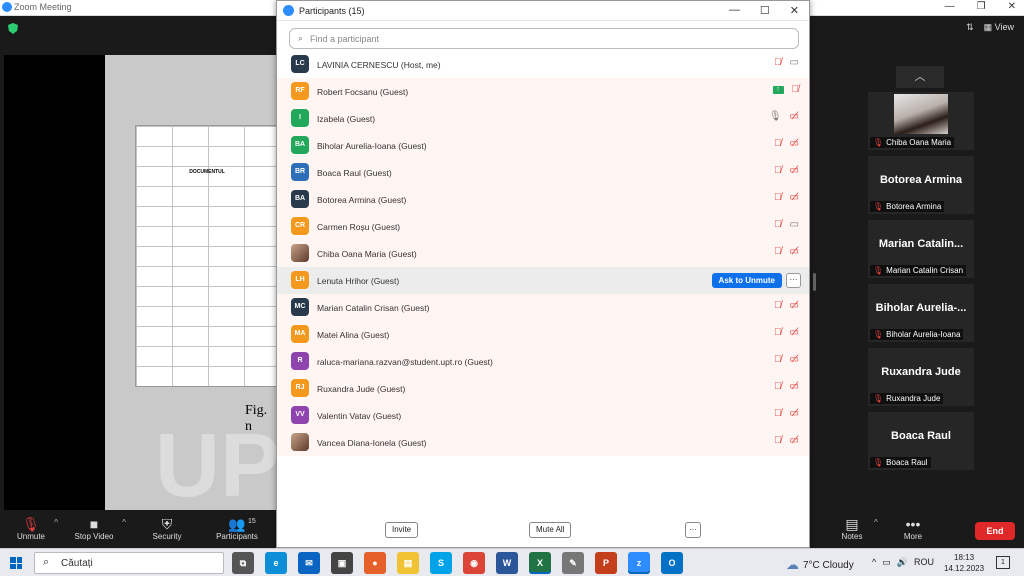 The image size is (1024, 576). Describe the element at coordinates (13, 28) in the screenshot. I see `security-shield-icon` at that location.